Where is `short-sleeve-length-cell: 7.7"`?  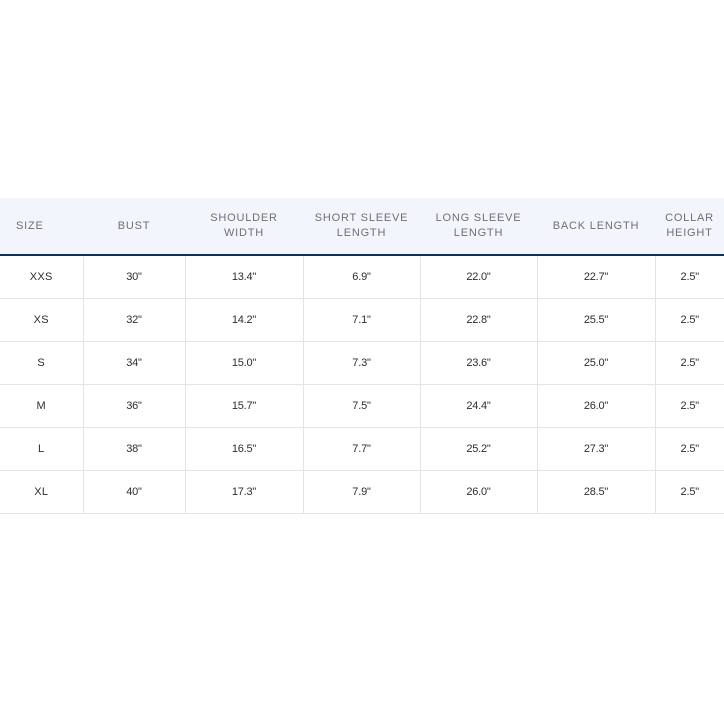 short-sleeve-length-cell: 7.7" is located at coordinates (362, 449).